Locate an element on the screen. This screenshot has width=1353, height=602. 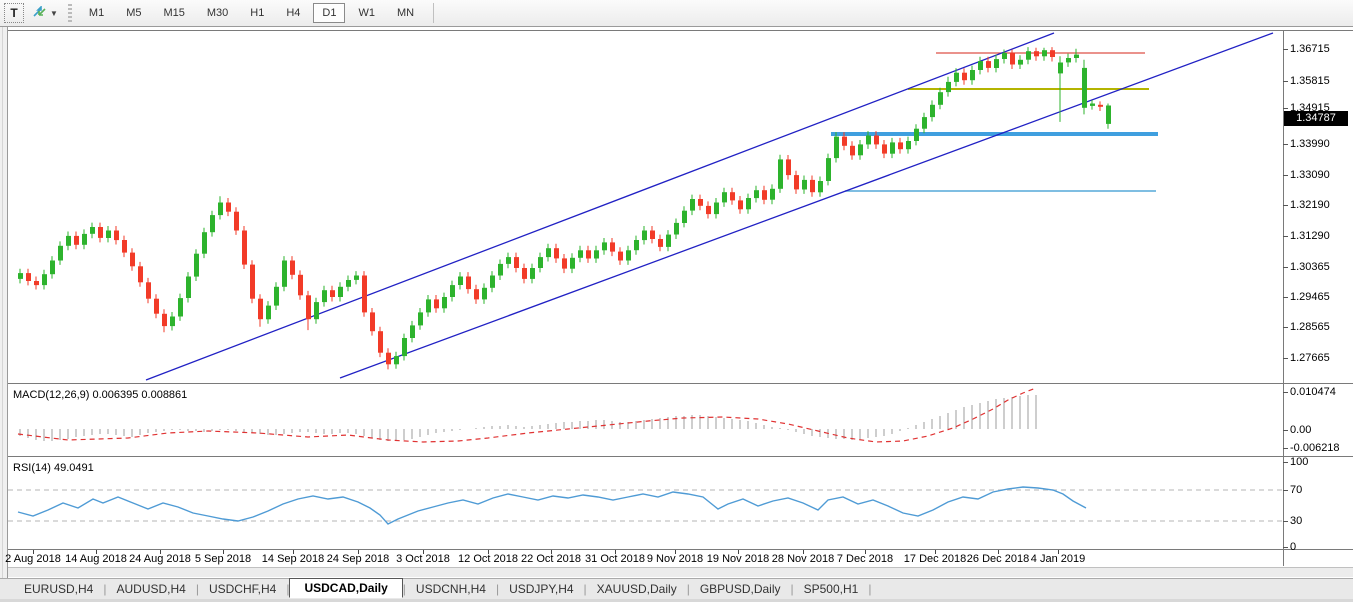
tab-usdcnh-h4: USDCNH,H4 is located at coordinates (451, 589).